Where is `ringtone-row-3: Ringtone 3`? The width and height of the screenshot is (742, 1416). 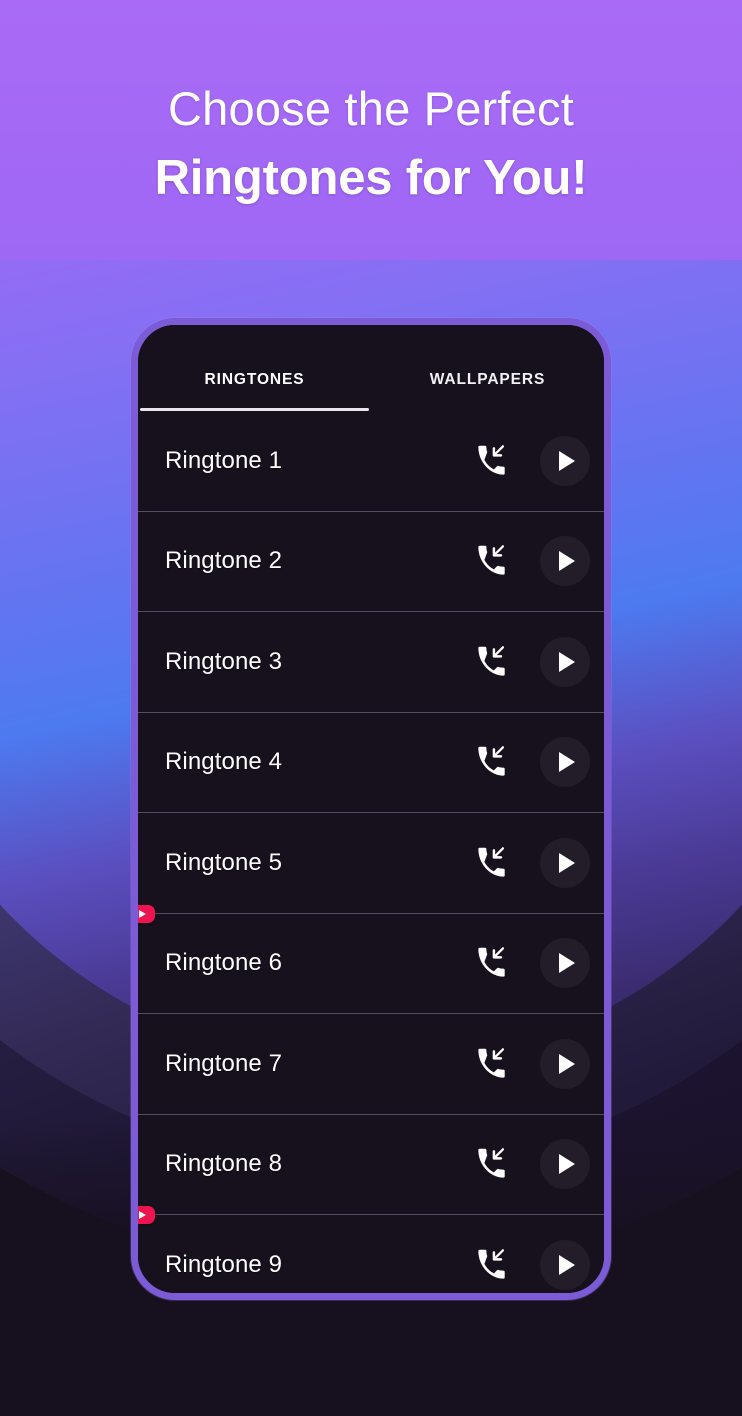 ringtone-row-3: Ringtone 3 is located at coordinates (371, 662).